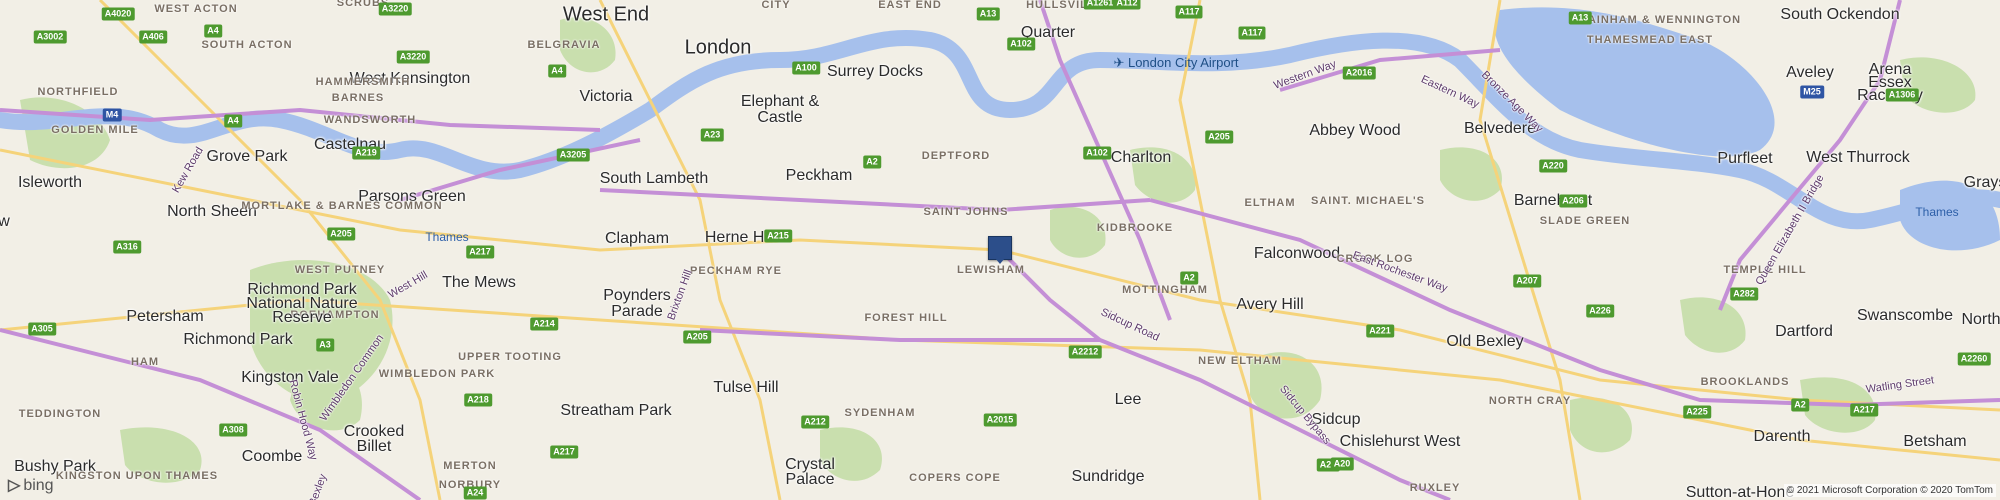  What do you see at coordinates (1270, 203) in the screenshot?
I see `district-label: Eltham` at bounding box center [1270, 203].